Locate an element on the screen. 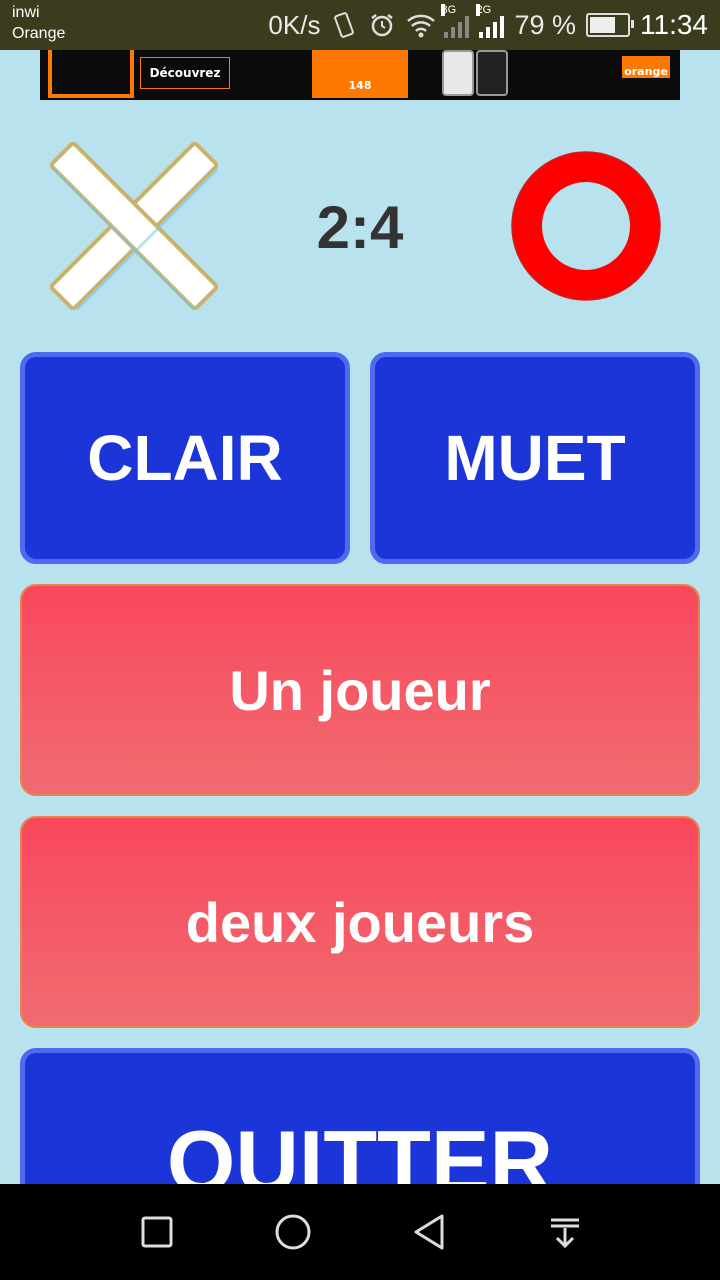  ad-banner: Découvrez 148 orange is located at coordinates (360, 75).